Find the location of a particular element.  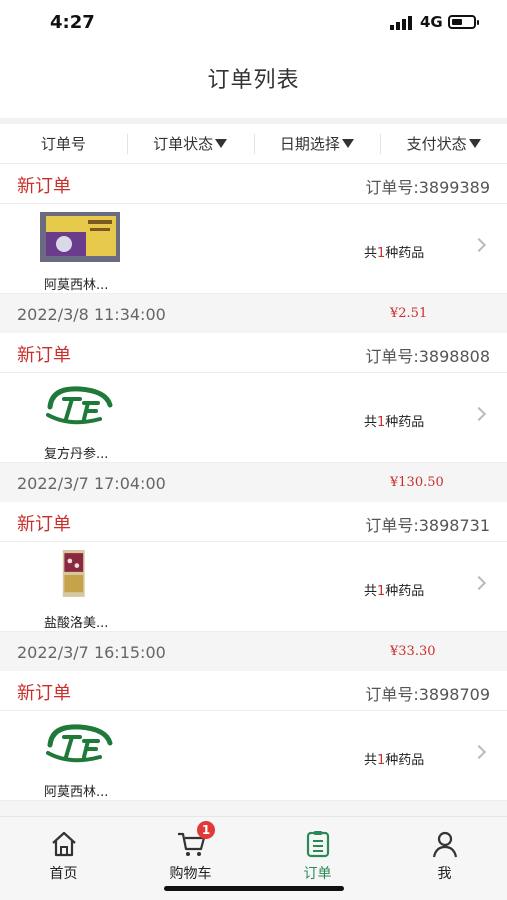

tab-me: 我 is located at coordinates (444, 852).